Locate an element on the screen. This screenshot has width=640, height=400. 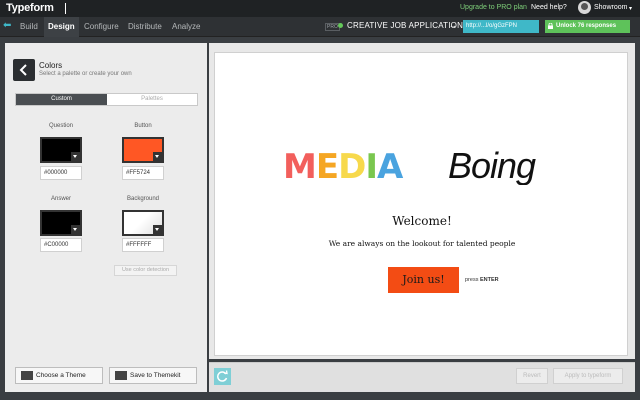
question-color-swatch is located at coordinates (61, 150).